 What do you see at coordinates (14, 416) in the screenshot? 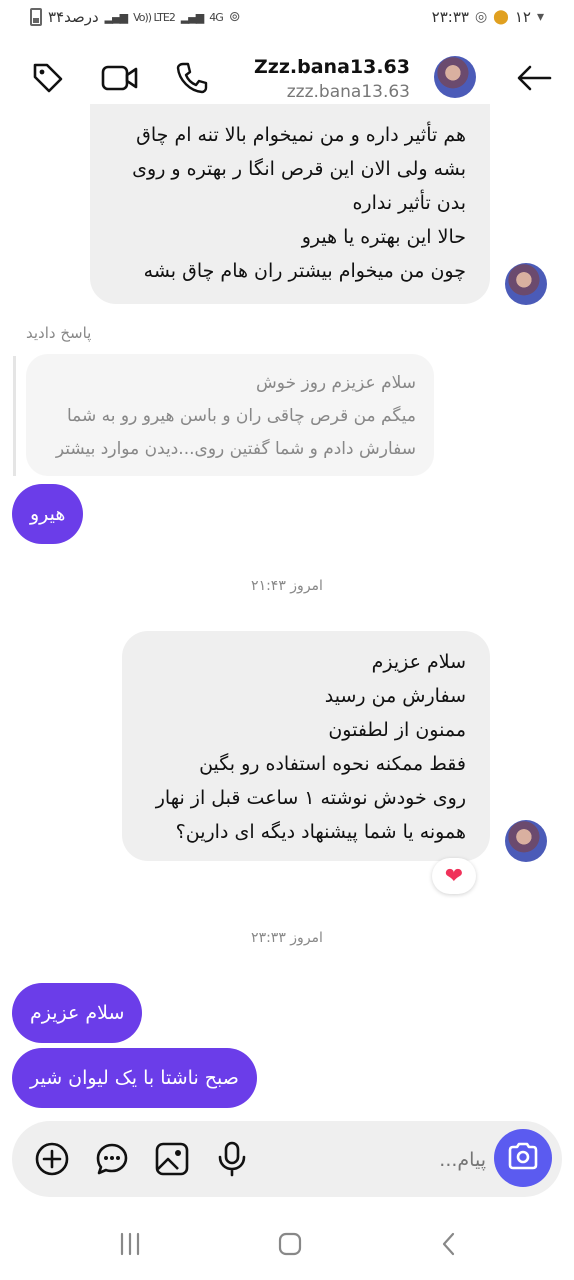
I see `reply-divider` at bounding box center [14, 416].